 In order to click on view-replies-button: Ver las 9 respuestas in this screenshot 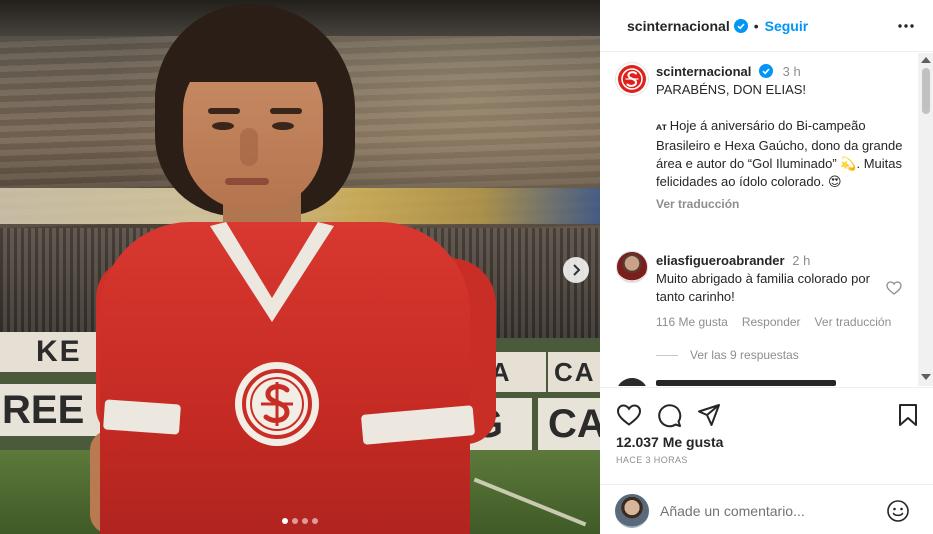, I will do `click(727, 355)`.